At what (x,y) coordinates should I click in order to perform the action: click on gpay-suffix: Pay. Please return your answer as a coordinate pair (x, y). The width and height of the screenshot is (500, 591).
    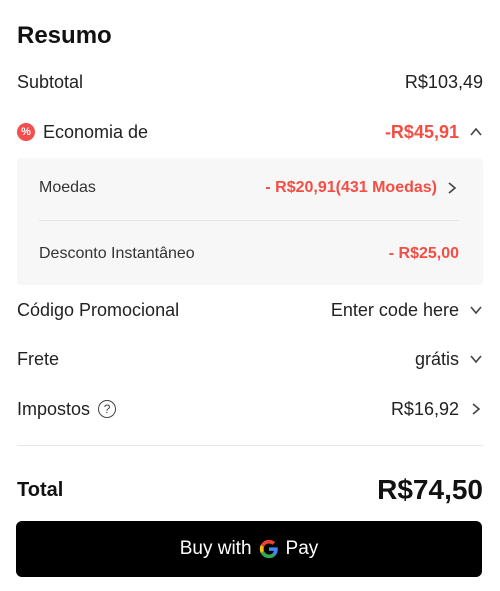
    Looking at the image, I should click on (302, 548).